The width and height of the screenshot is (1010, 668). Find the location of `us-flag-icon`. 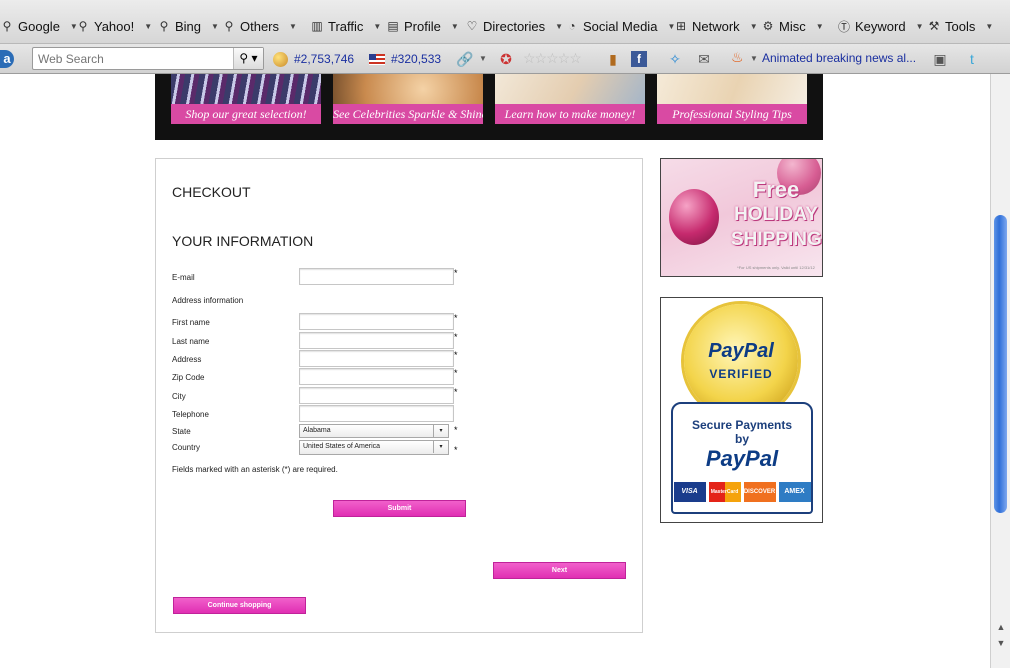

us-flag-icon is located at coordinates (377, 59).